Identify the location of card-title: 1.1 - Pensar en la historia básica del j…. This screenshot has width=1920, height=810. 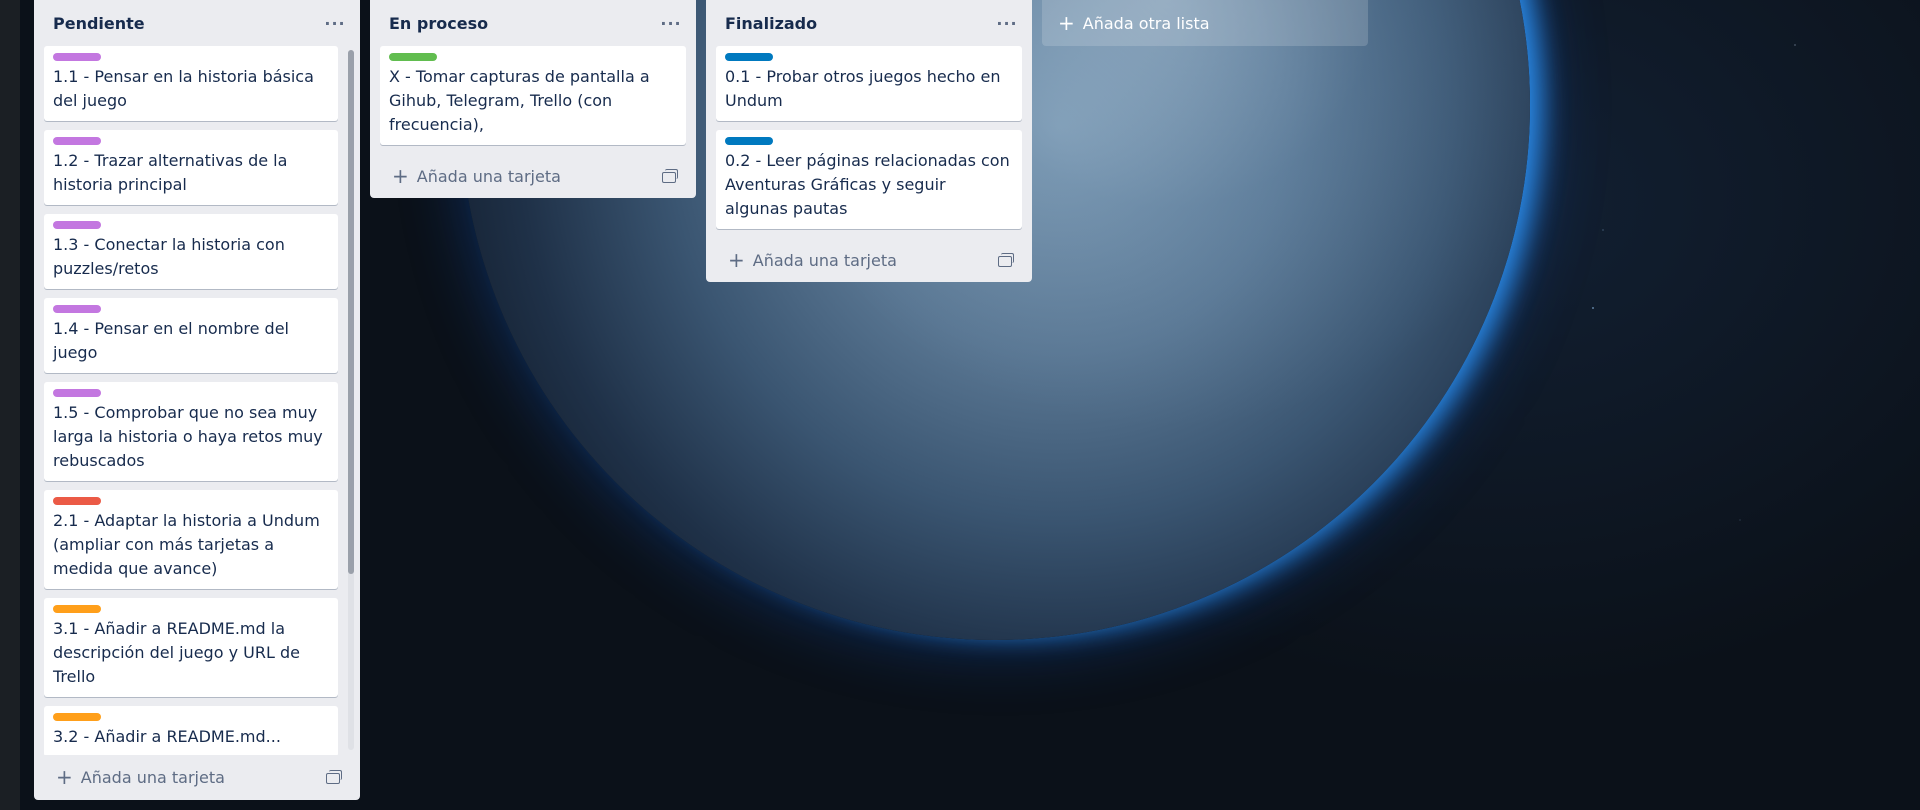
(183, 88).